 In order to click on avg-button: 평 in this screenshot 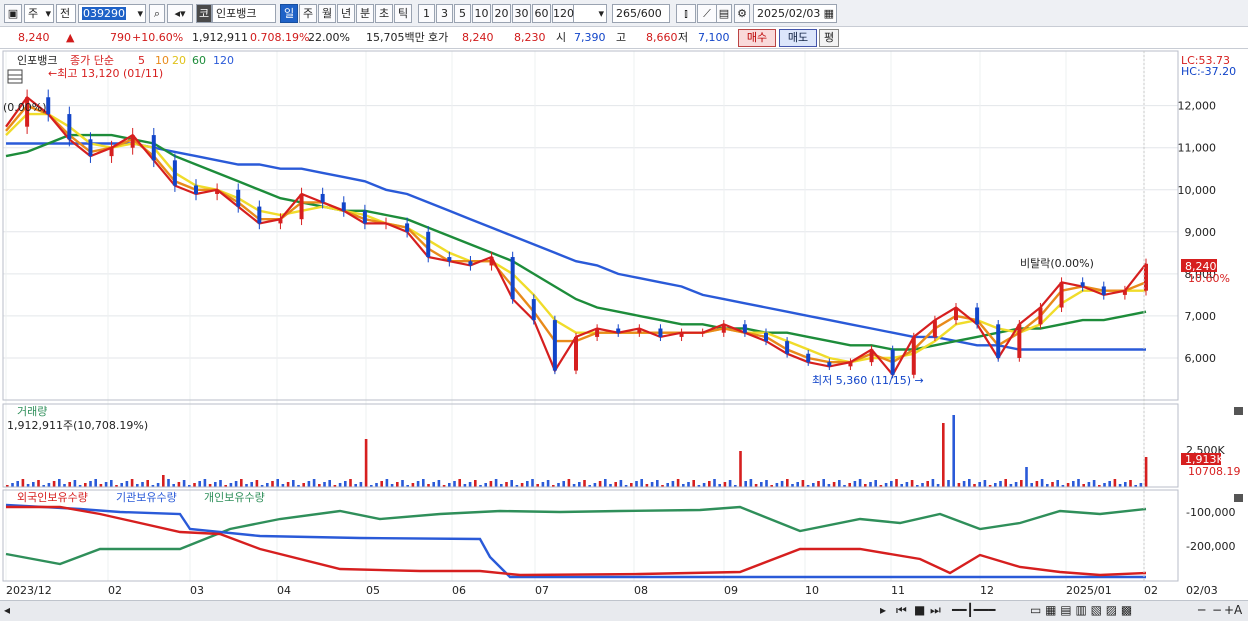, I will do `click(829, 38)`.